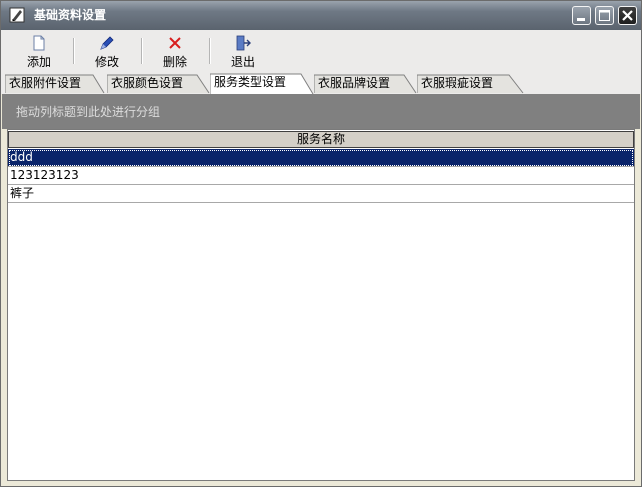 This screenshot has height=487, width=642. Describe the element at coordinates (242, 62) in the screenshot. I see `exit-label: 退出` at that location.